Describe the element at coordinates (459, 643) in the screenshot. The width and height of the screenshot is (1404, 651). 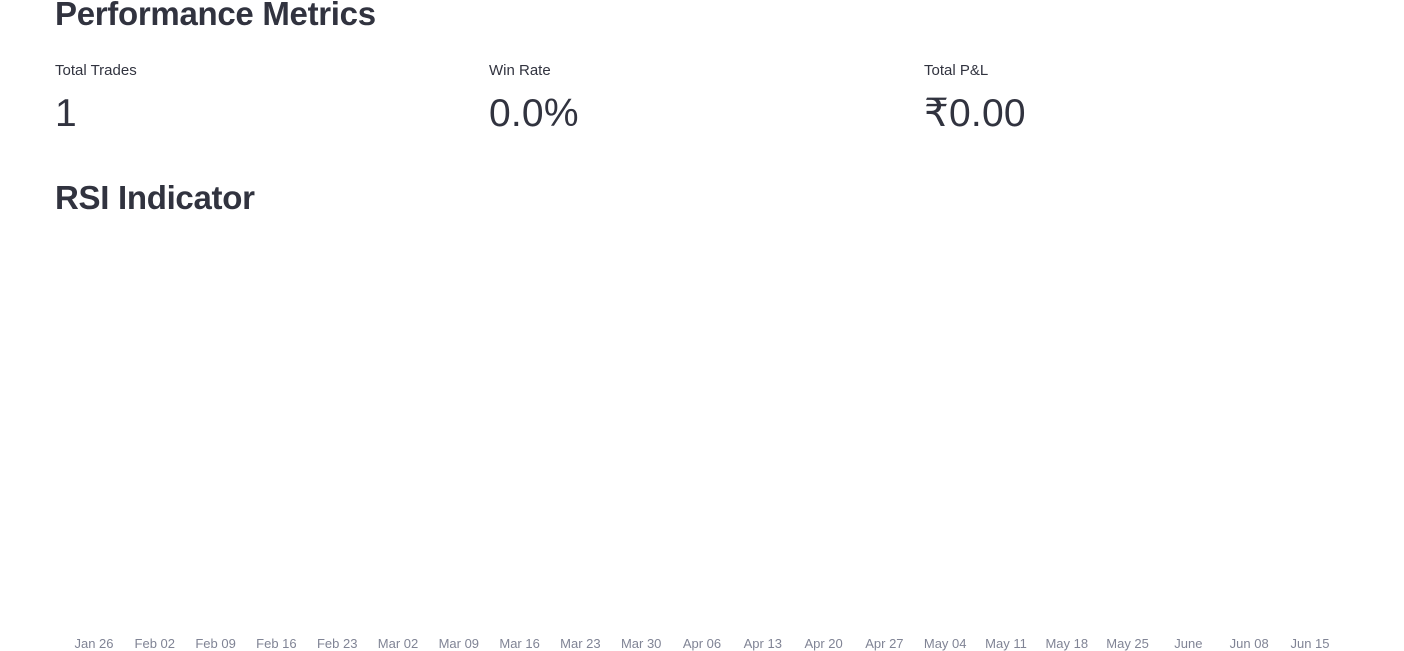
I see `x-tick-label: Mar 09` at that location.